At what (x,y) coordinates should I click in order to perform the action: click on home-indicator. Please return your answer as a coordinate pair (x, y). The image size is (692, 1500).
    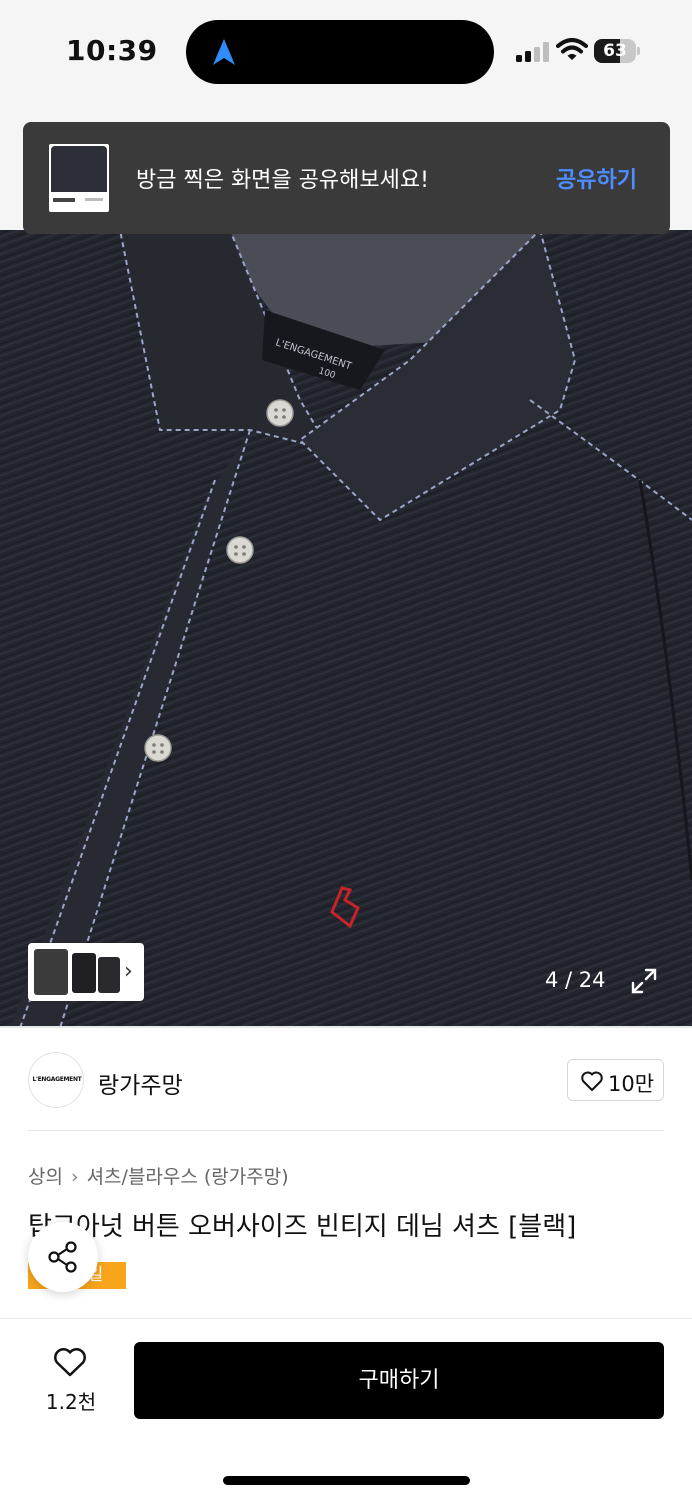
    Looking at the image, I should click on (346, 1480).